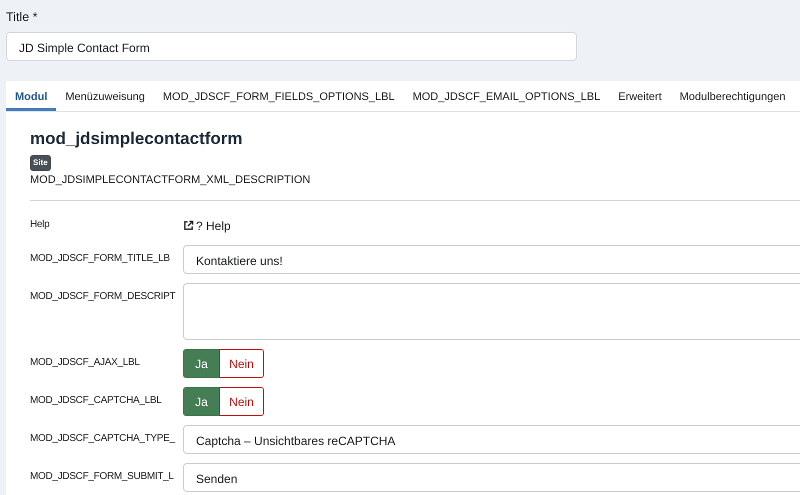 The width and height of the screenshot is (800, 495). What do you see at coordinates (491, 477) in the screenshot?
I see `text-input: Senden` at bounding box center [491, 477].